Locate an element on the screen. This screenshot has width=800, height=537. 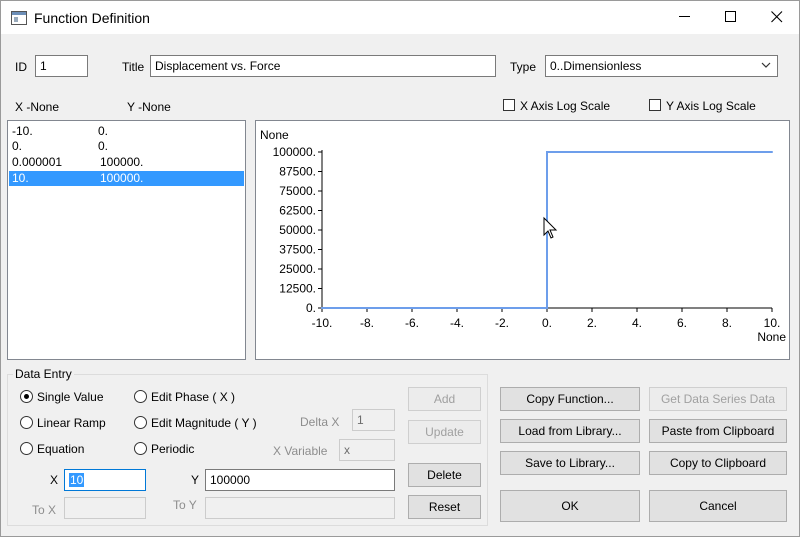
y-tick-label: 25000. is located at coordinates (297, 269).